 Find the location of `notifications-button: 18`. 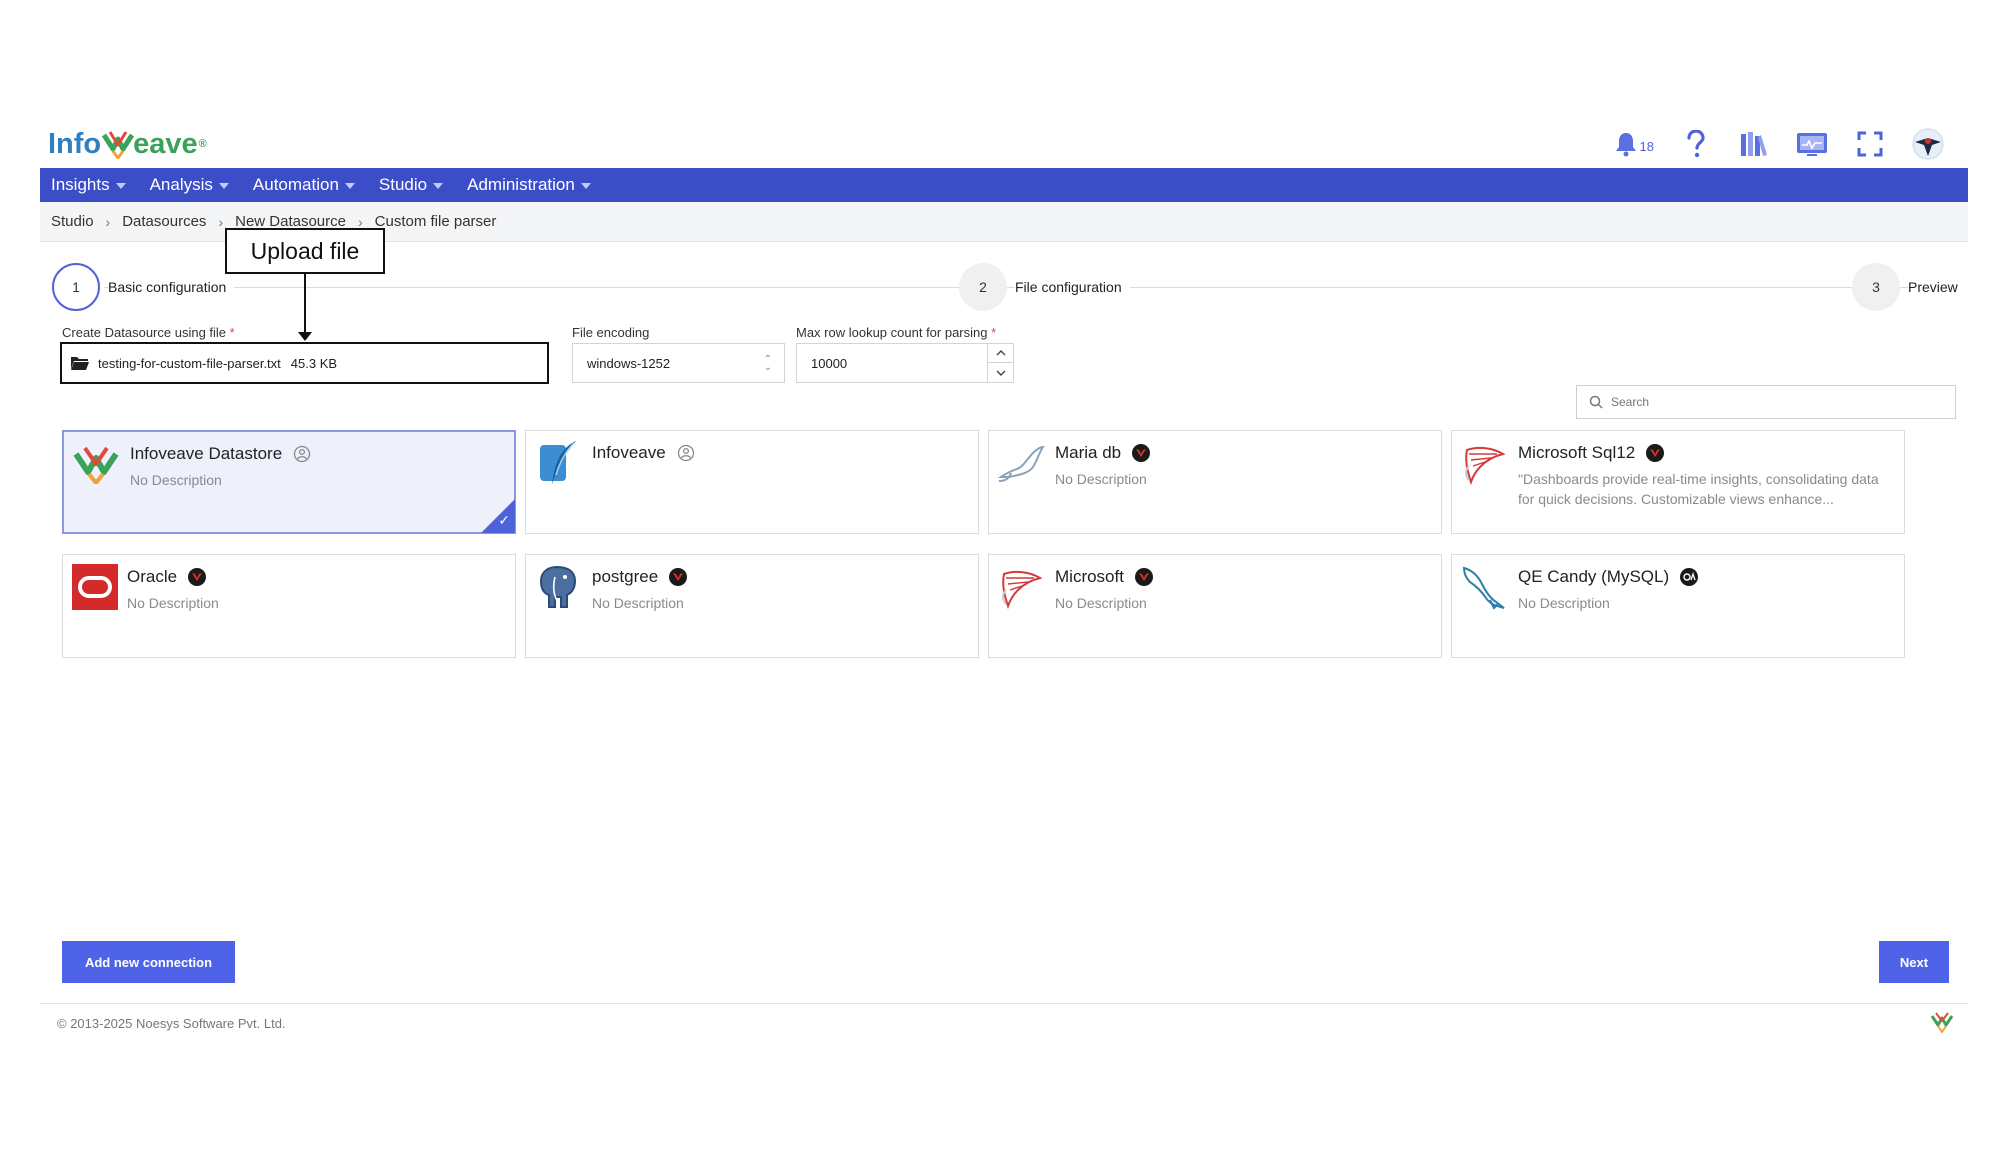

notifications-button: 18 is located at coordinates (1634, 144).